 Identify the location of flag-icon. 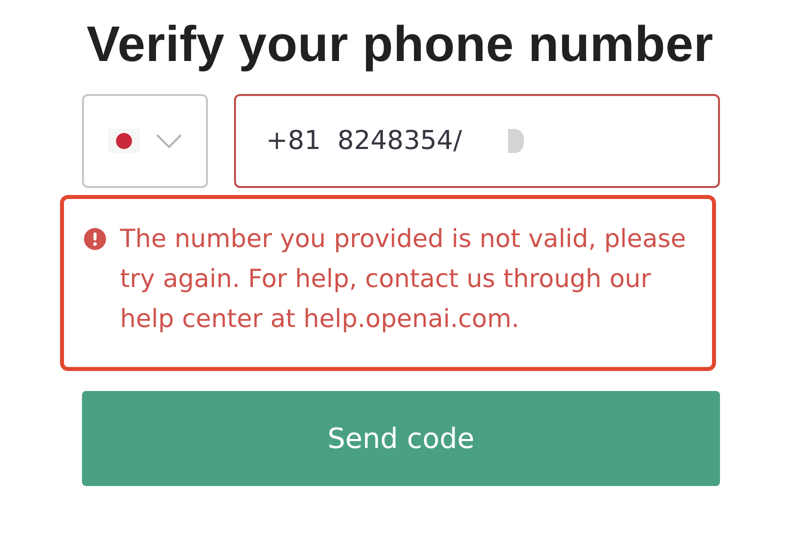
(124, 141).